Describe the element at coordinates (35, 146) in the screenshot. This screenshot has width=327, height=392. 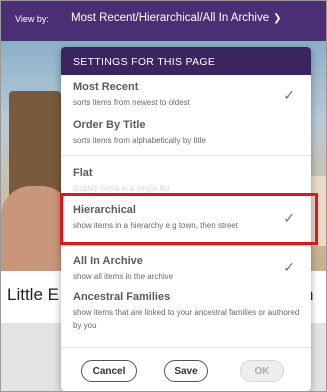
I see `book-image` at that location.